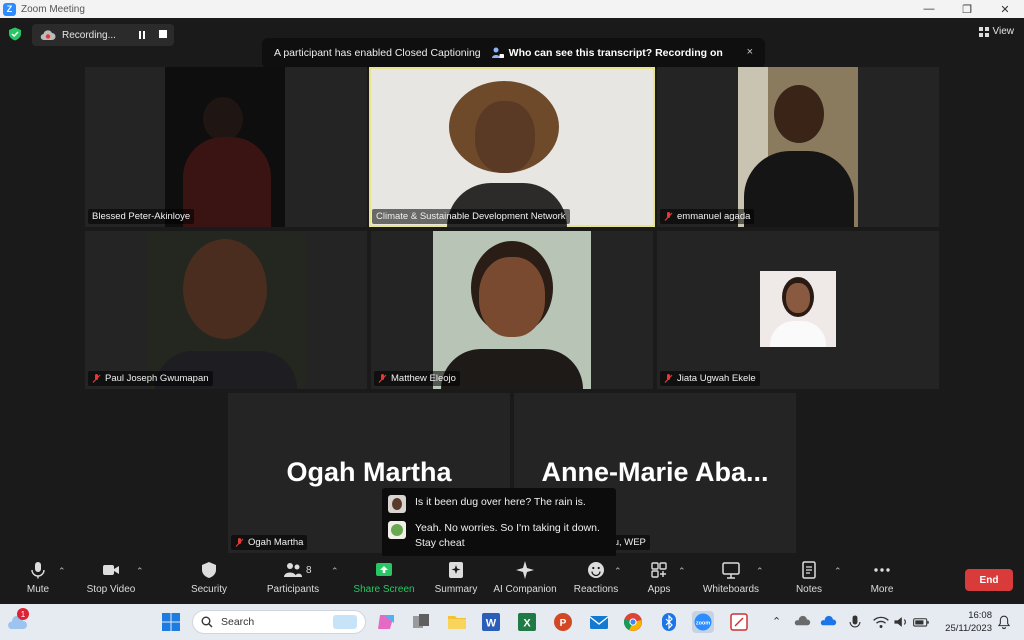  What do you see at coordinates (798, 147) in the screenshot?
I see `video-tile: emmanuel agada` at bounding box center [798, 147].